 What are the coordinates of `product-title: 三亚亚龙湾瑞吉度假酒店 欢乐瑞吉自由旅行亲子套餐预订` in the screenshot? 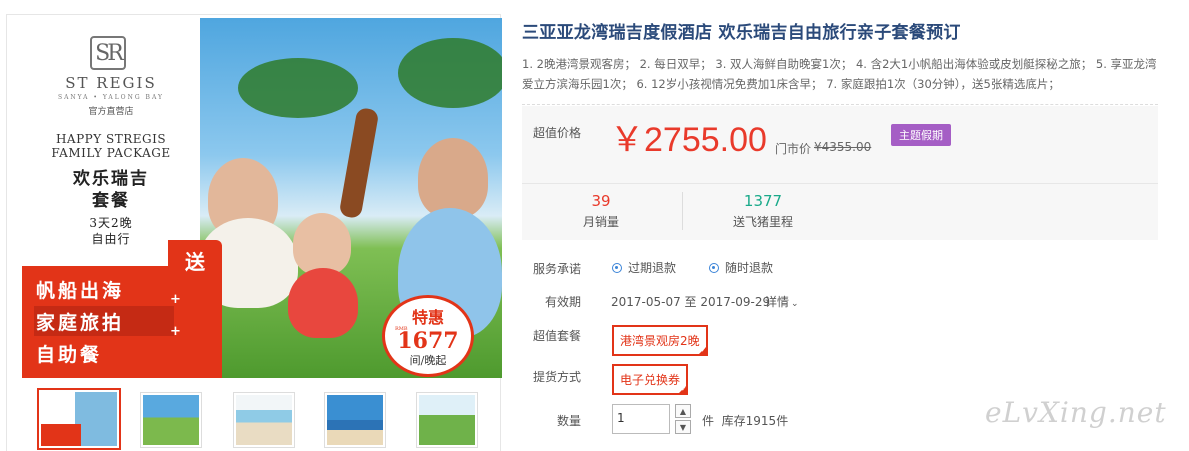 It's located at (741, 33).